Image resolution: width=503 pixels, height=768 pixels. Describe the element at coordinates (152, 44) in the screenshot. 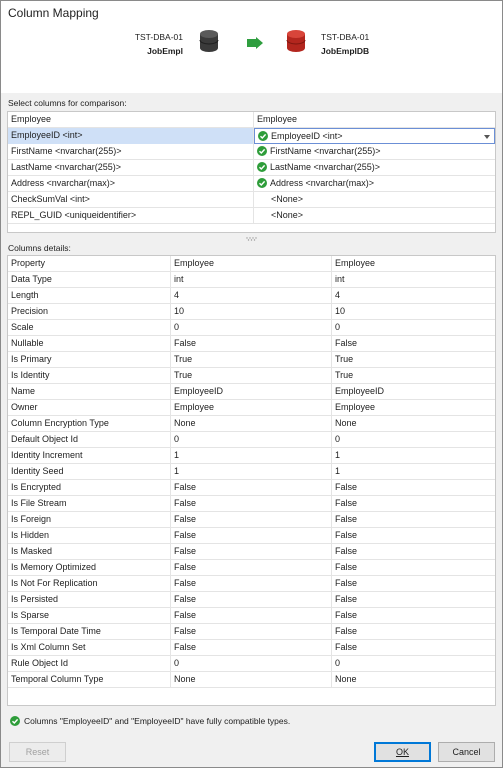

I see `source-db-info: TST-DBA-01 JobEmpl` at that location.